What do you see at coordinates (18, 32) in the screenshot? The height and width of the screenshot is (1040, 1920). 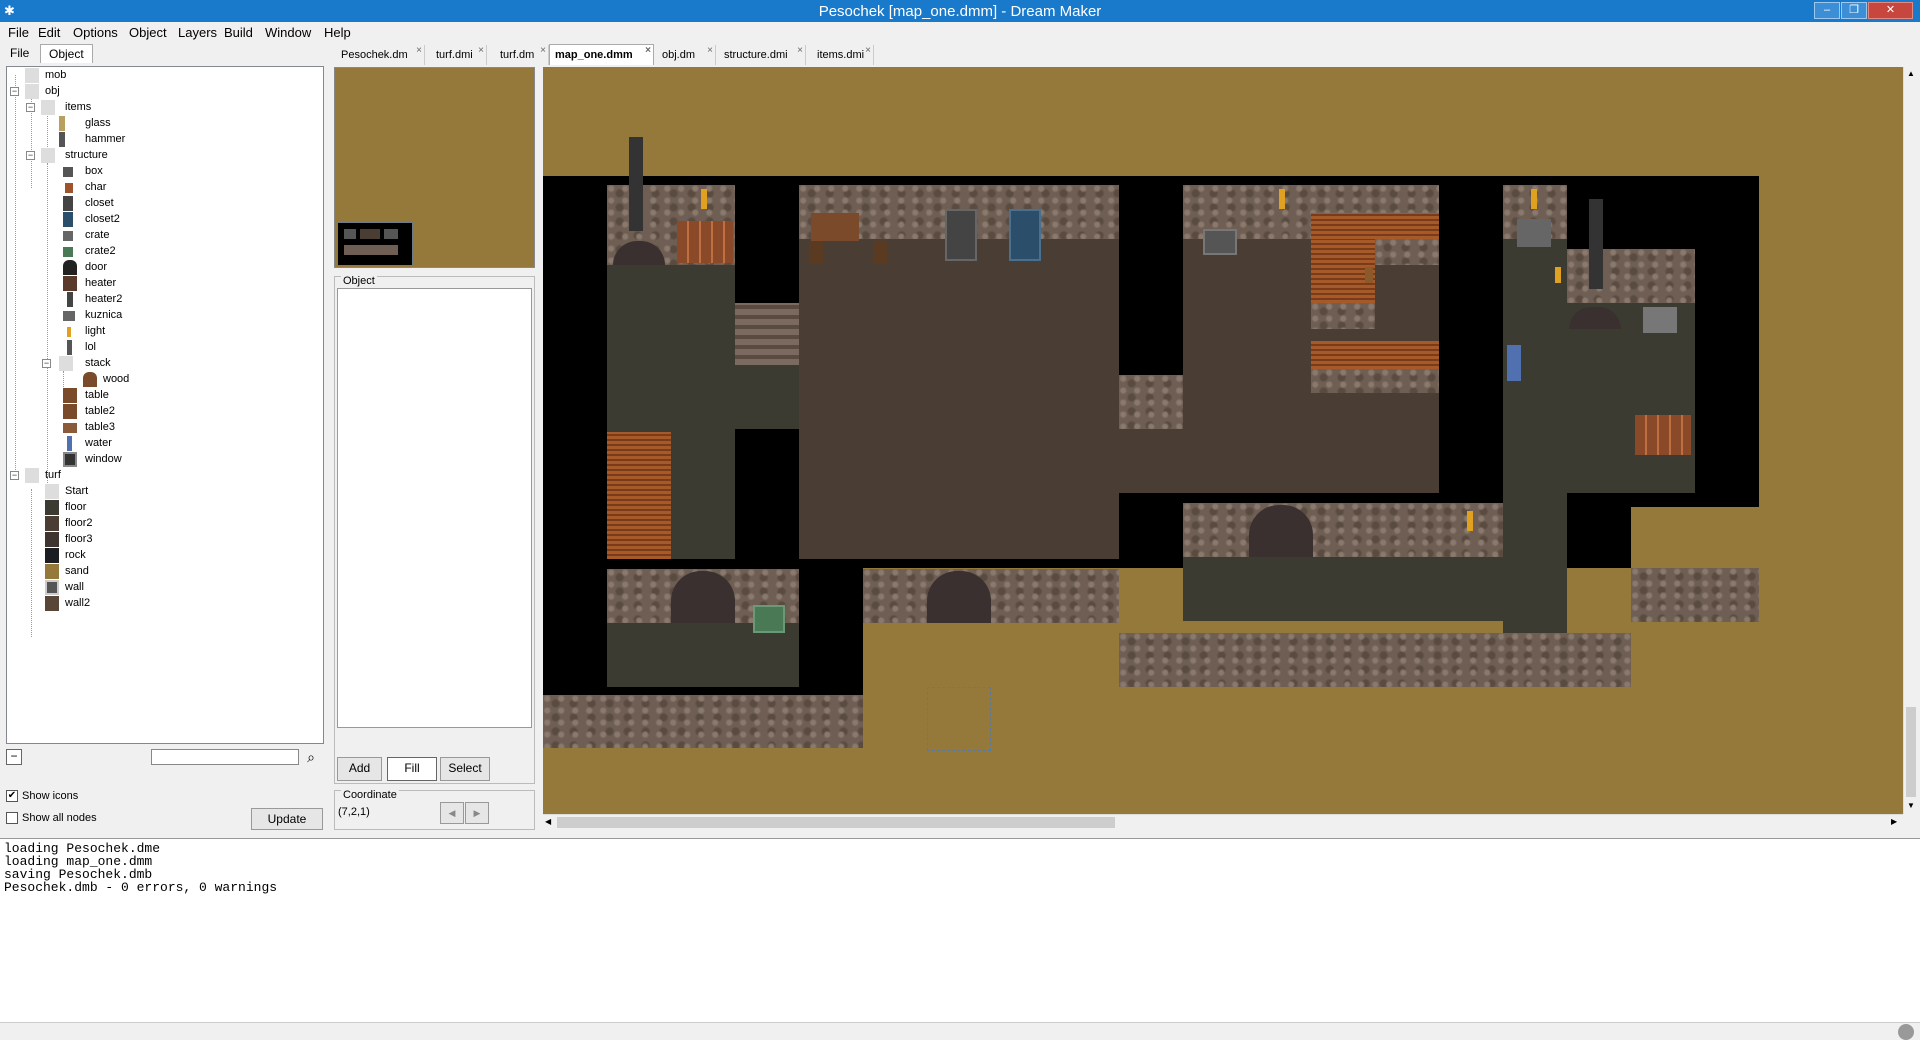 I see `menu-file: File` at bounding box center [18, 32].